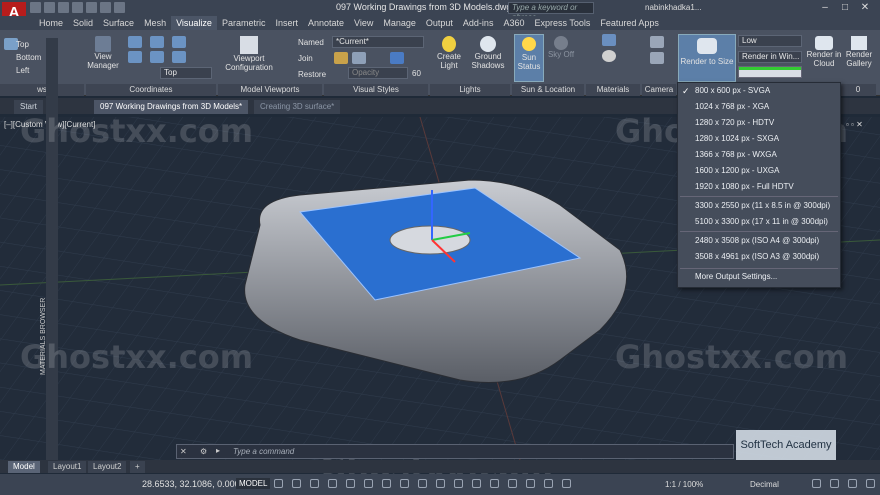 The width and height of the screenshot is (880, 495). What do you see at coordinates (368, 483) in the screenshot?
I see `otrack-icon` at bounding box center [368, 483].